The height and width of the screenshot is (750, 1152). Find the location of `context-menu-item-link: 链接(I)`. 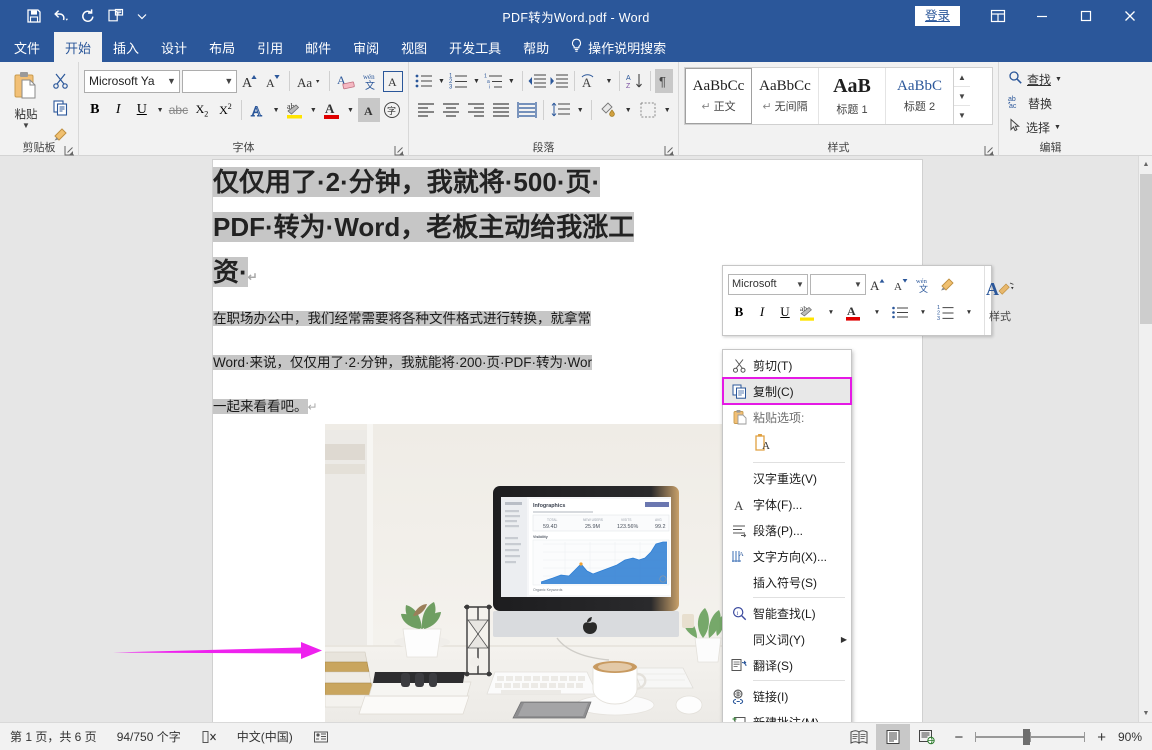

context-menu-item-link: 链接(I) is located at coordinates (787, 696).